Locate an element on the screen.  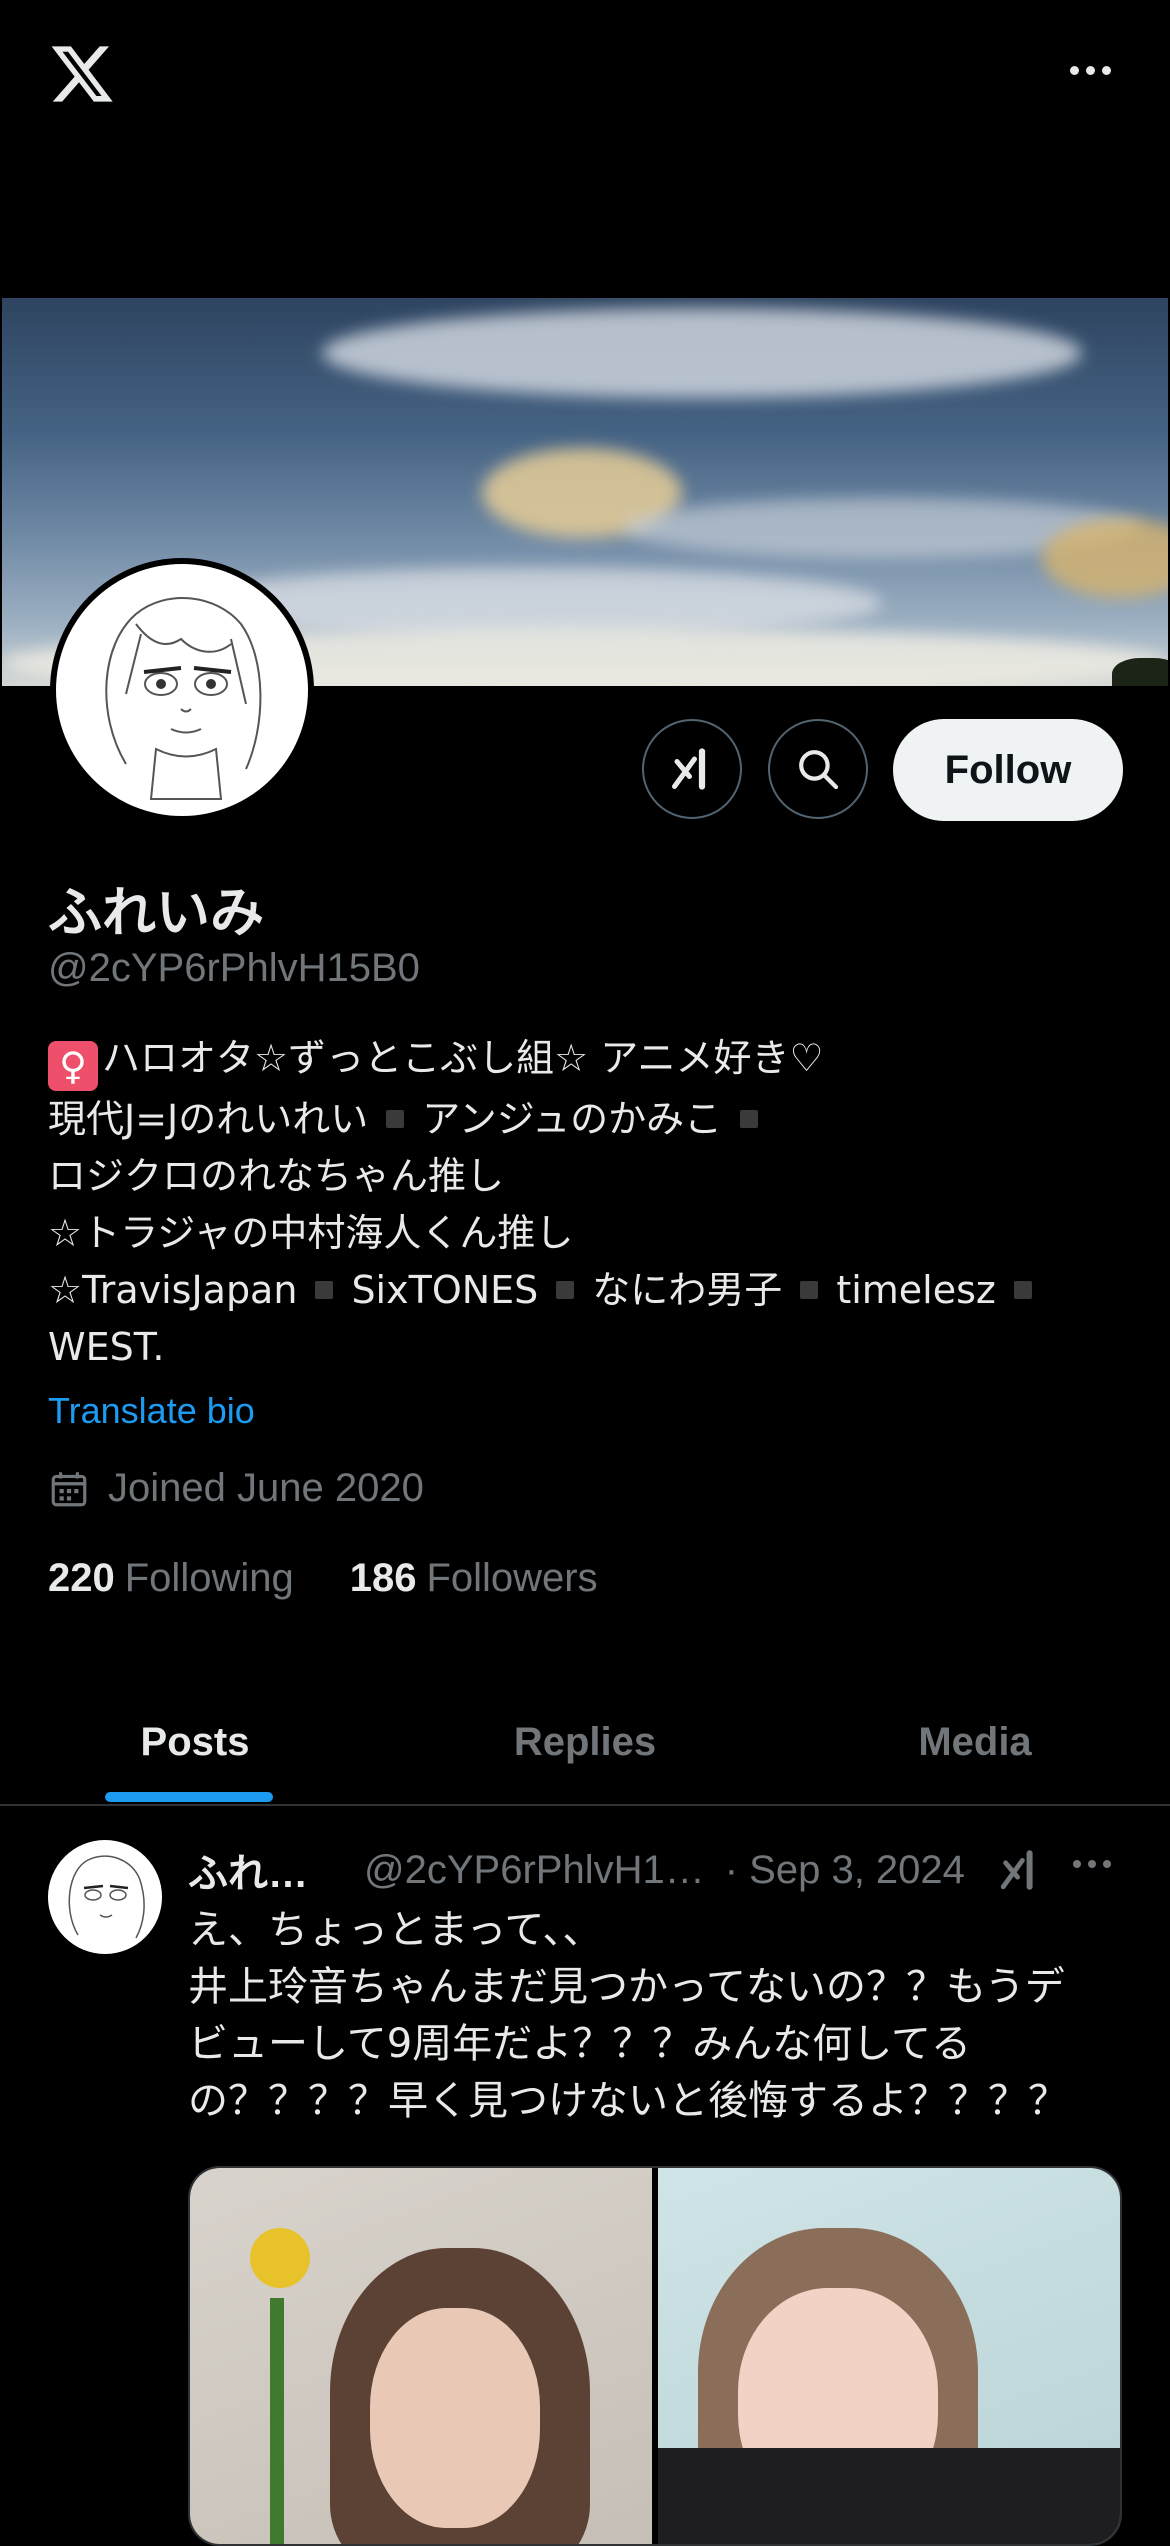
bio-text: ハロオタ☆ずっとこぶし組☆ アニメ好き♡ is located at coordinates (463, 1058).